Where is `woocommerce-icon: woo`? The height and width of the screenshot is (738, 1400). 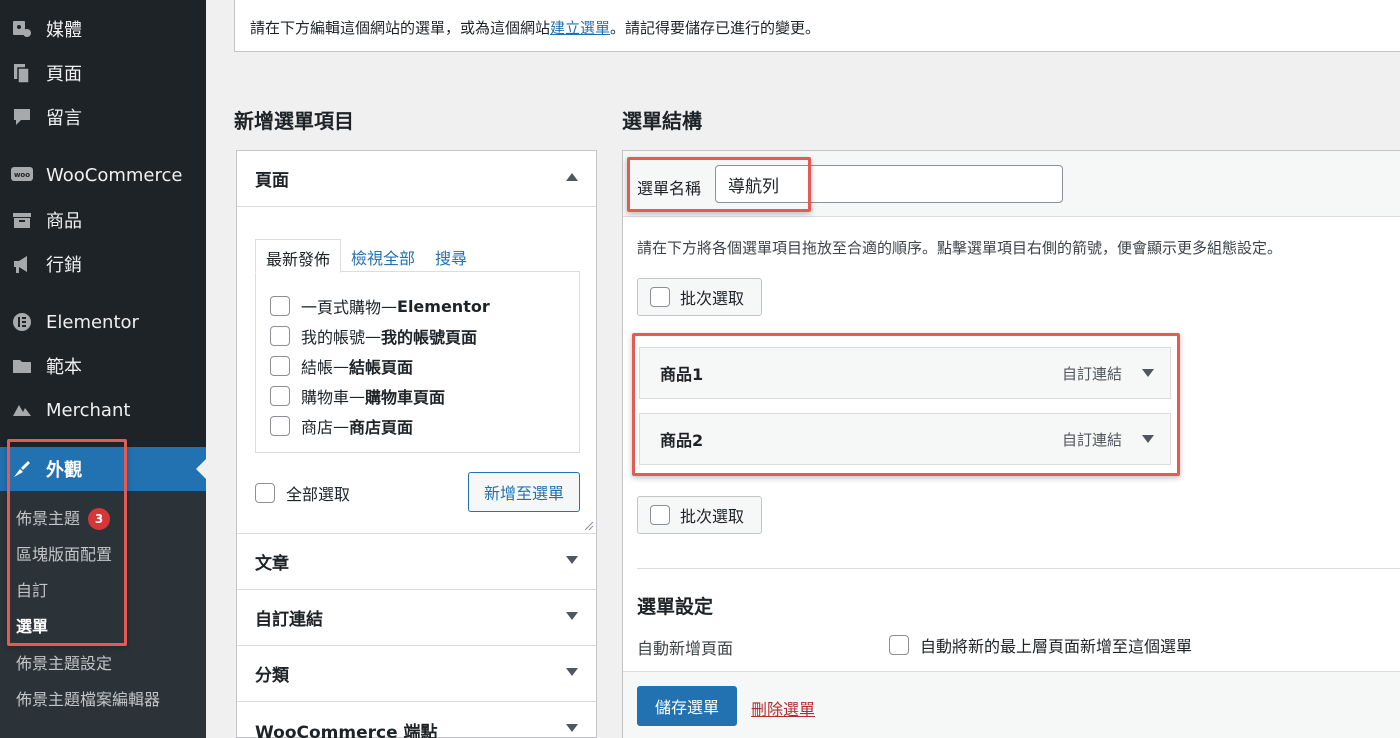
woocommerce-icon: woo is located at coordinates (22, 175).